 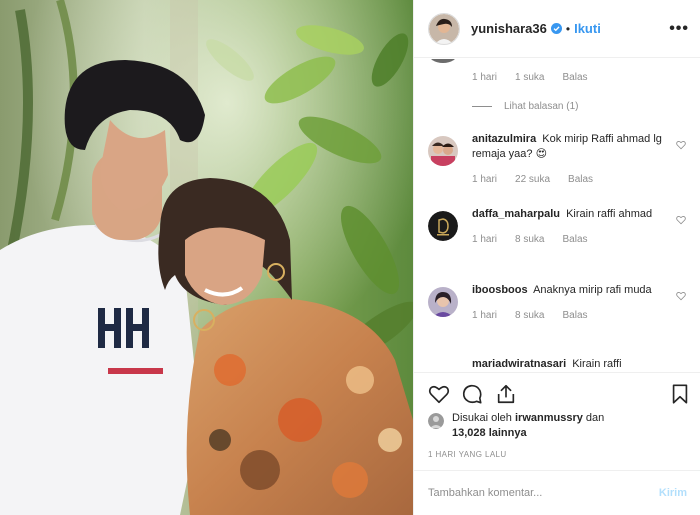 What do you see at coordinates (483, 418) in the screenshot?
I see `likes-prefix: Disukai oleh` at bounding box center [483, 418].